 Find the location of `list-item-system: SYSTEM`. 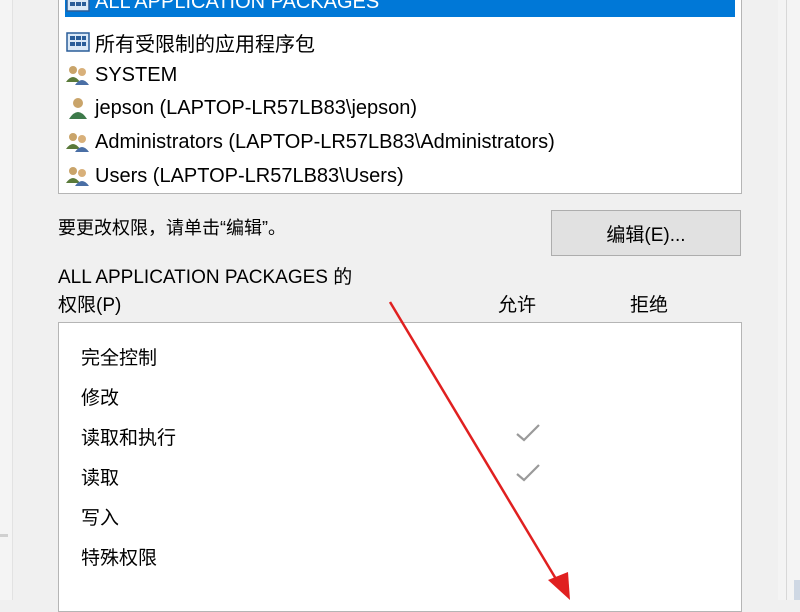

list-item-system: SYSTEM is located at coordinates (121, 75).